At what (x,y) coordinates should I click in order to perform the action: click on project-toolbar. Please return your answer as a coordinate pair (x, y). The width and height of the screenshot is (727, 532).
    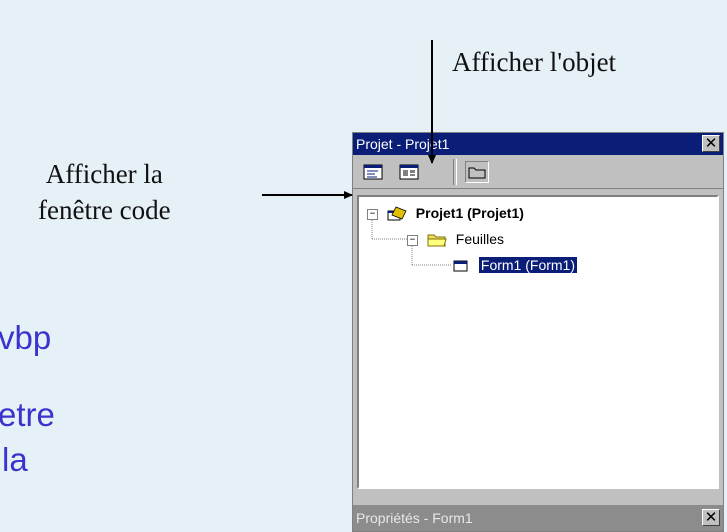
    Looking at the image, I should click on (538, 172).